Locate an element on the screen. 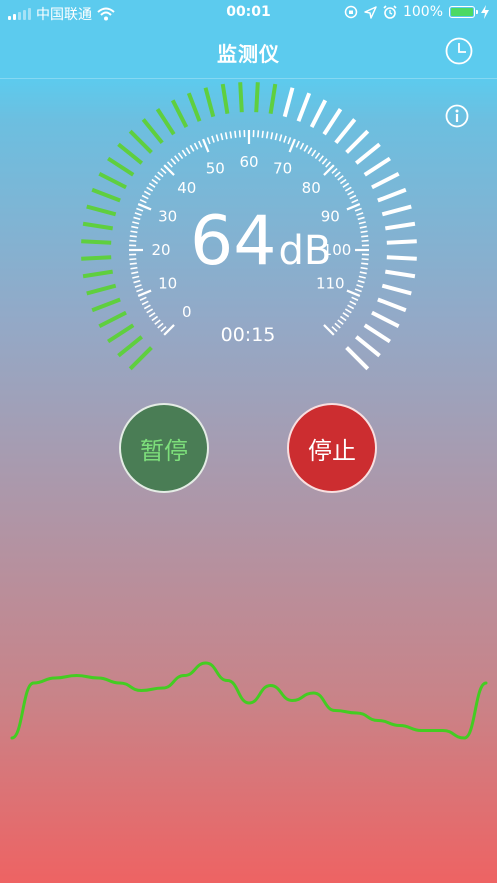  gauge-tick-label: 20 is located at coordinates (160, 250).